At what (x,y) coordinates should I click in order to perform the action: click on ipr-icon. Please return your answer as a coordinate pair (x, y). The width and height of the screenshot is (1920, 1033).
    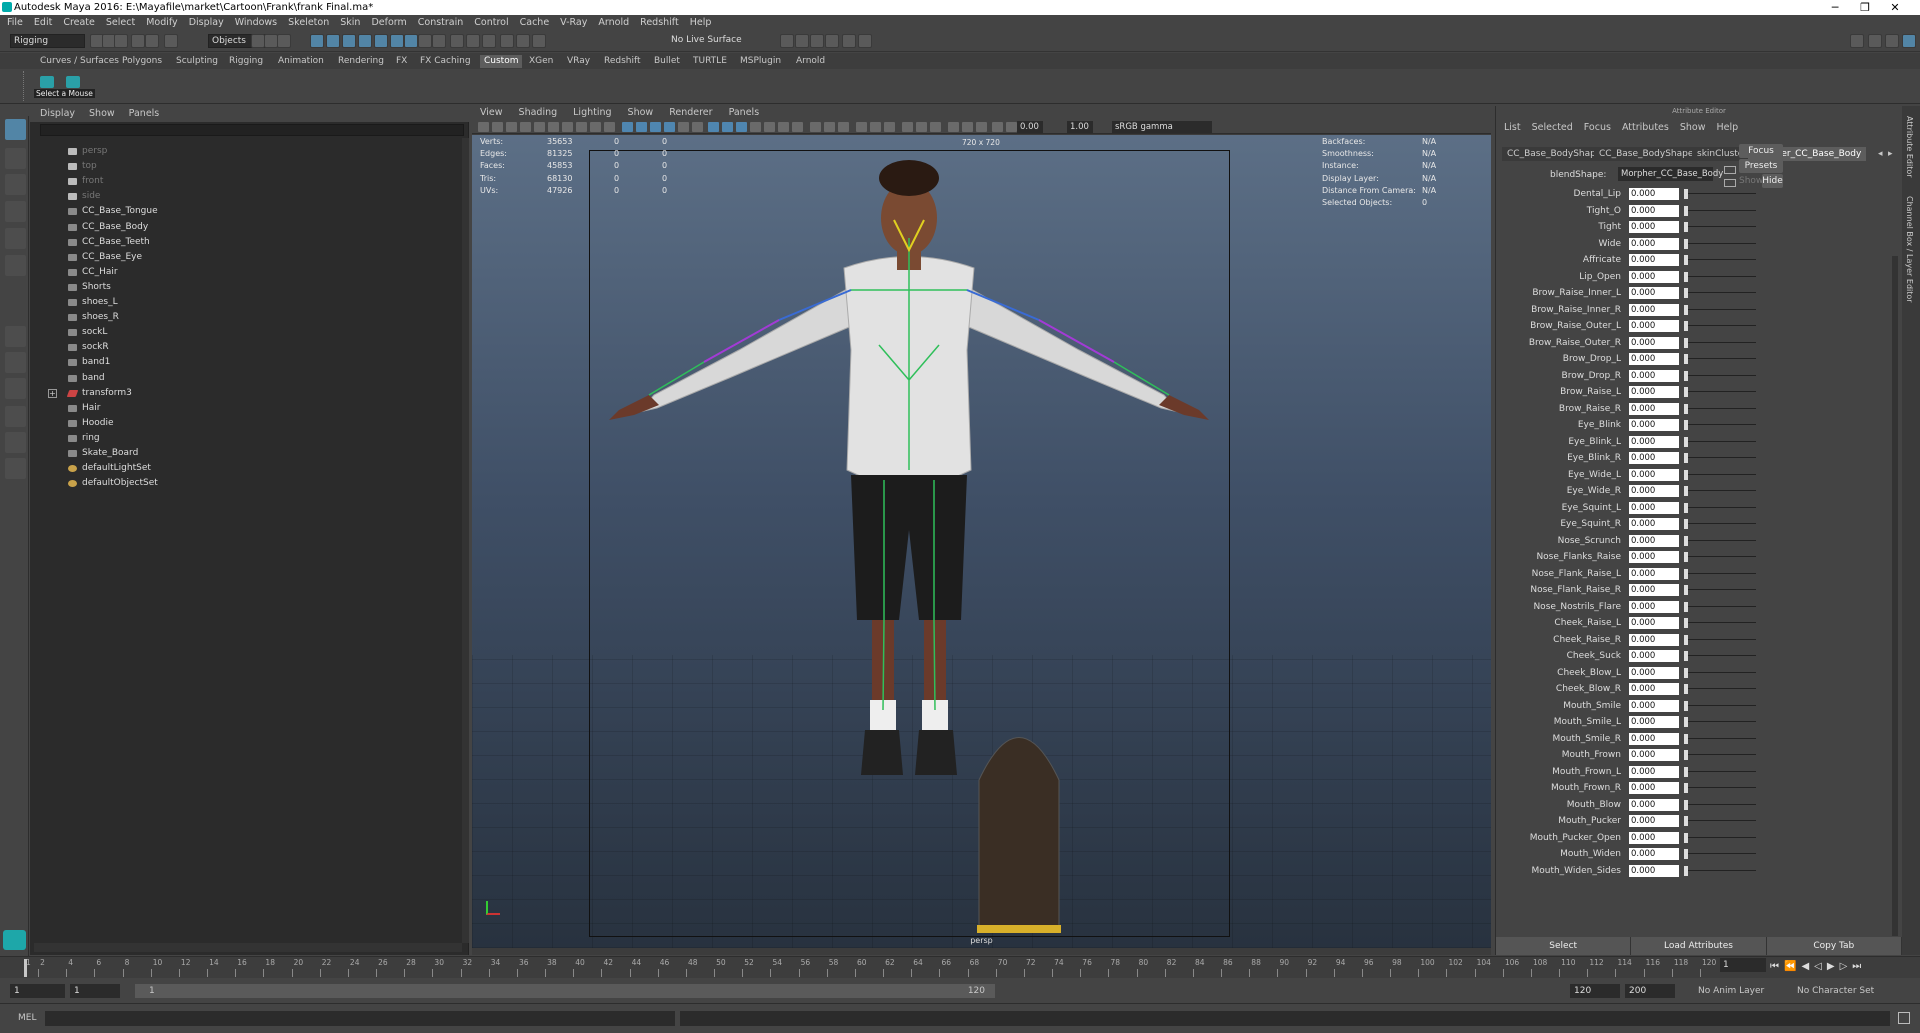
    Looking at the image, I should click on (802, 41).